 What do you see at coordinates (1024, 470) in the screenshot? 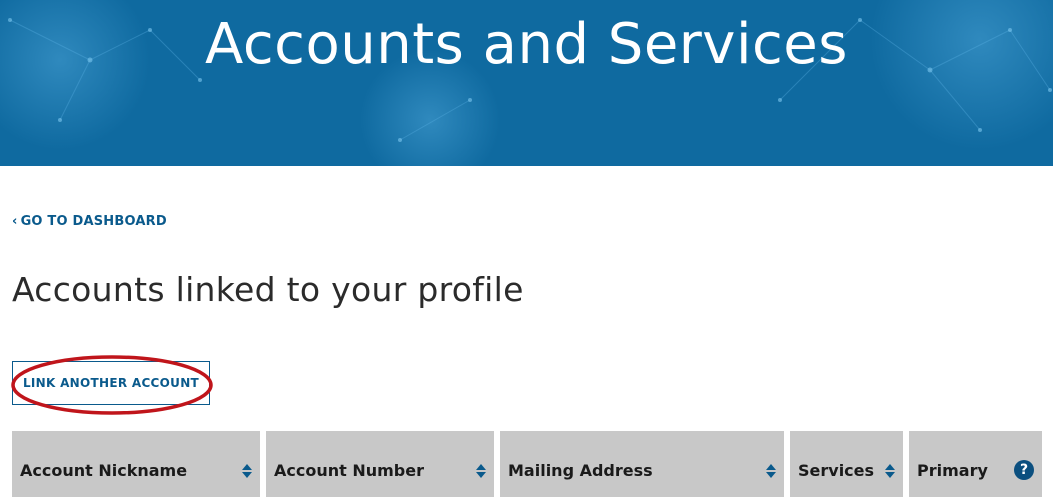
I see `help-icon: ?` at bounding box center [1024, 470].